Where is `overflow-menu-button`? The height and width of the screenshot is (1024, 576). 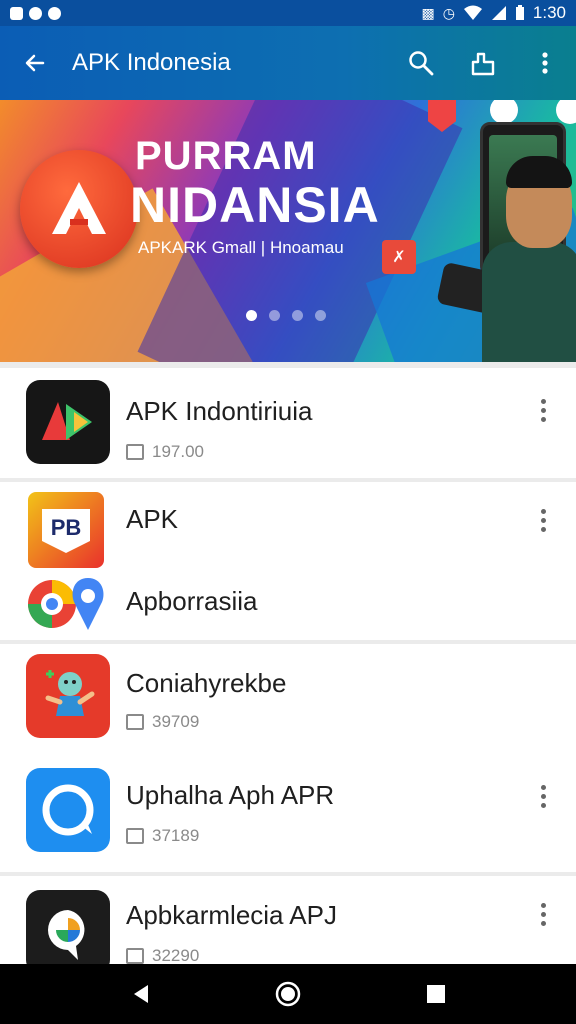 overflow-menu-button is located at coordinates (545, 63).